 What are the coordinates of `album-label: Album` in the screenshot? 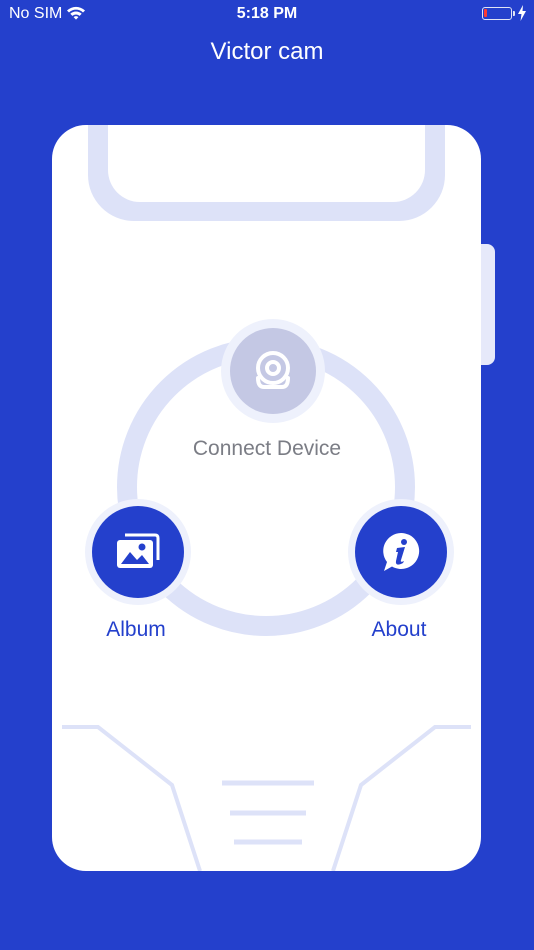 It's located at (136, 629).